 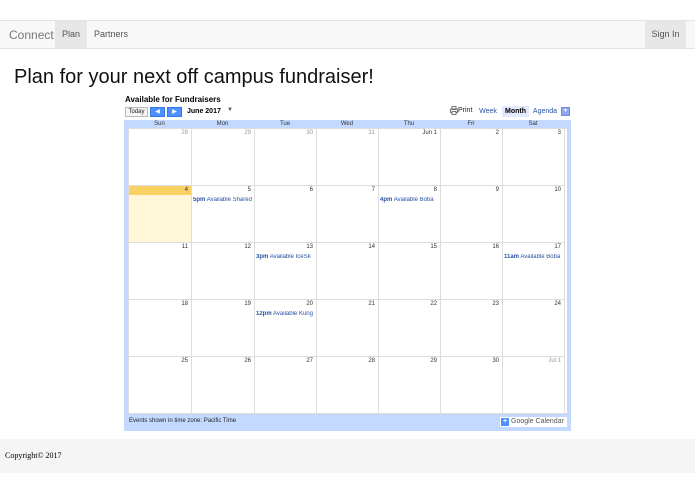 I want to click on nav-item-plan: Plan, so click(x=71, y=34).